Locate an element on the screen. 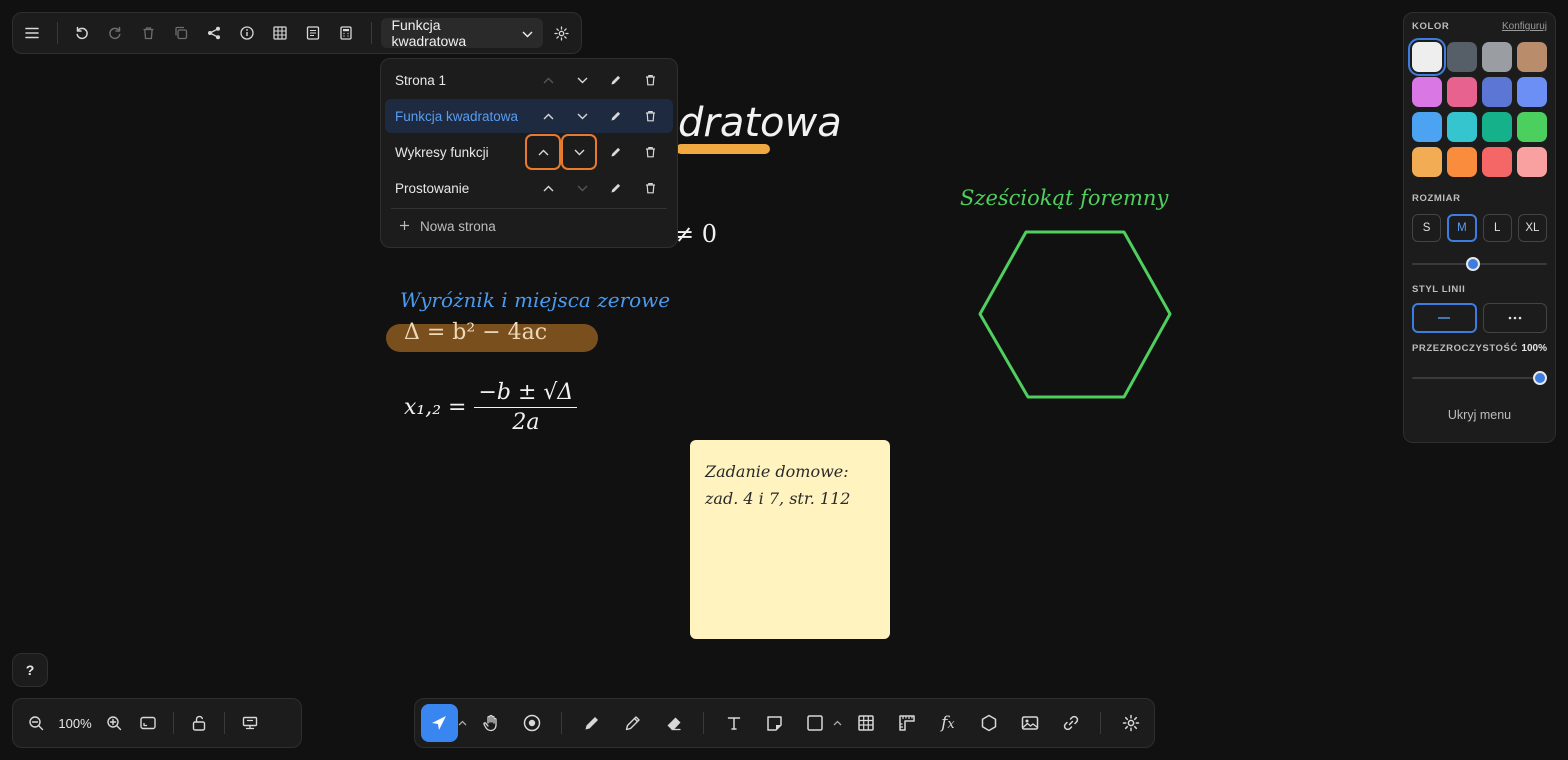  formula-tool: fx is located at coordinates (947, 723).